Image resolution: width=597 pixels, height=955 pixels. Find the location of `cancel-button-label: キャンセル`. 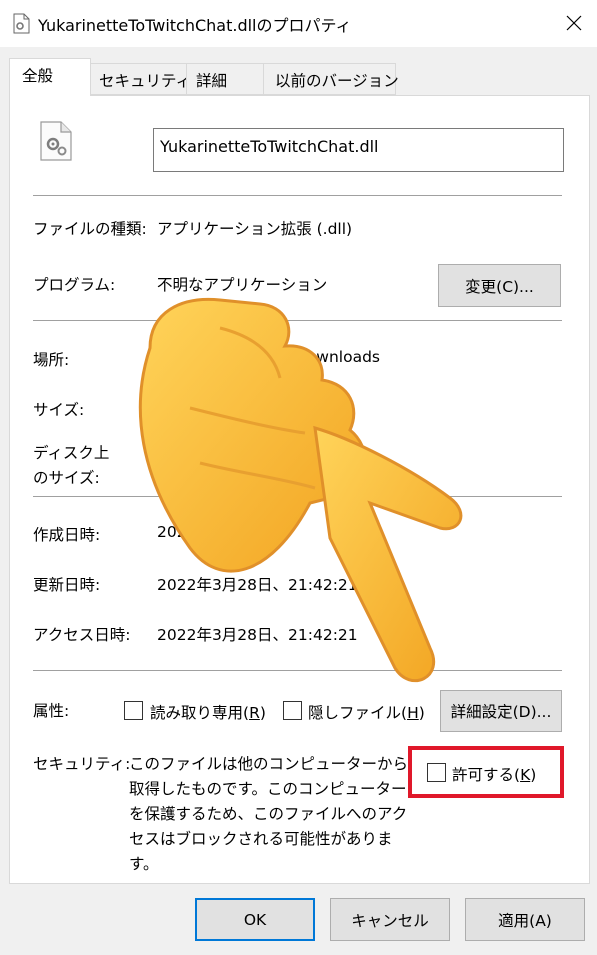

cancel-button-label: キャンセル is located at coordinates (390, 920).